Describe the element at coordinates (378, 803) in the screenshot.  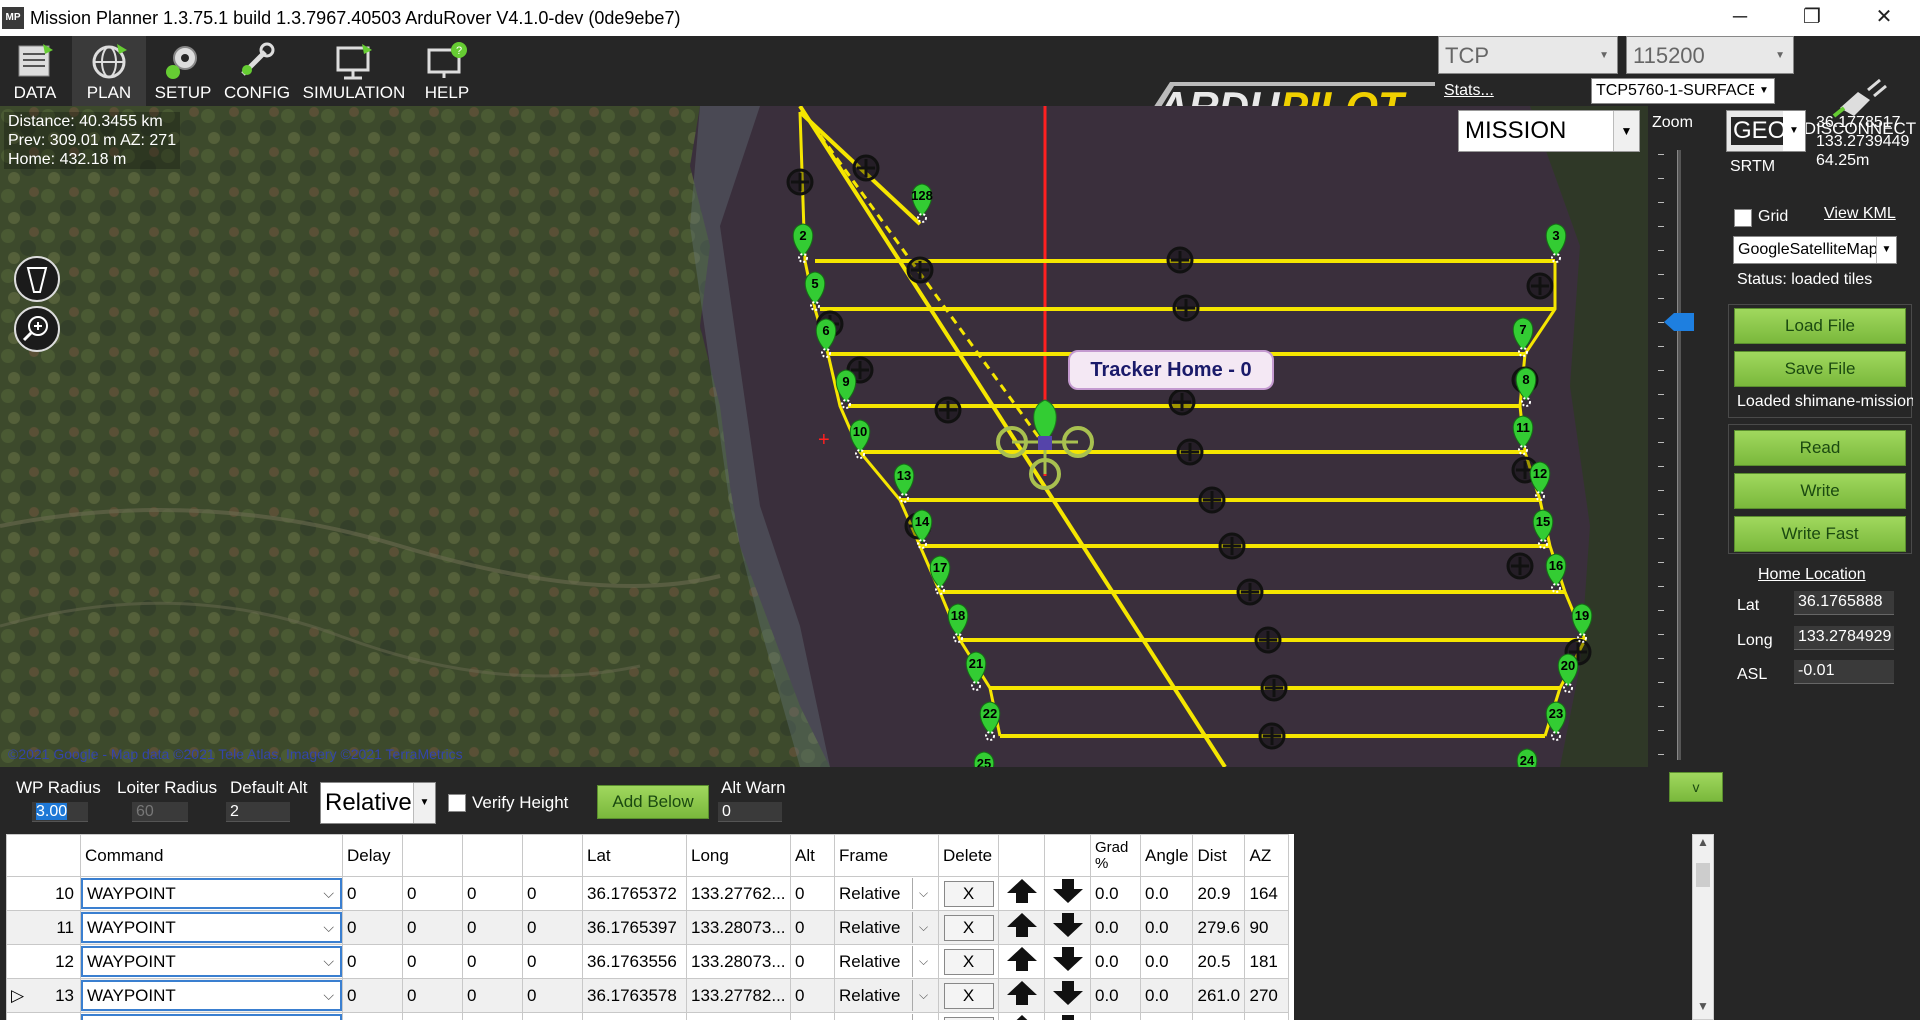
I see `altitude-frame-select: Relative ▼` at that location.